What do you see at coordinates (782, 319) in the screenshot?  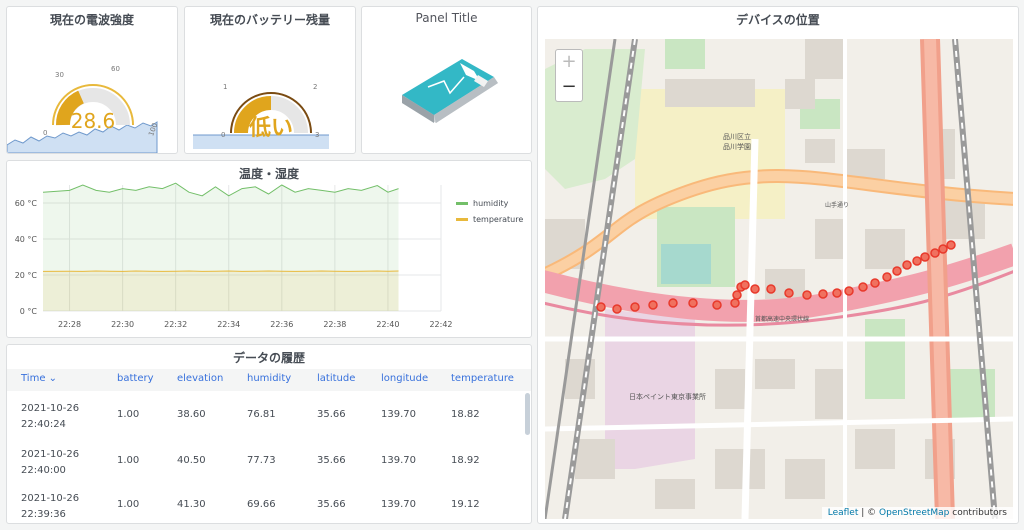 I see `map-label-expressway: 首都高速中央環状線` at bounding box center [782, 319].